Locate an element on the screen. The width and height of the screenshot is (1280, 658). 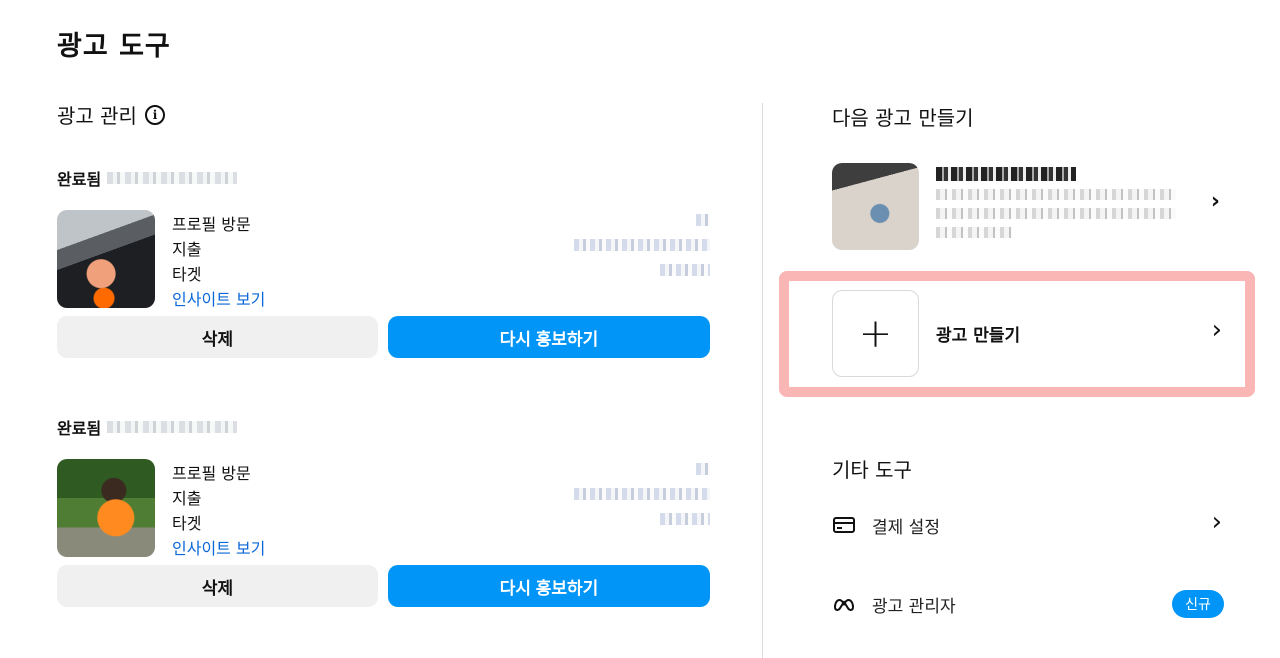
suggested-post-thumbnail is located at coordinates (875, 206).